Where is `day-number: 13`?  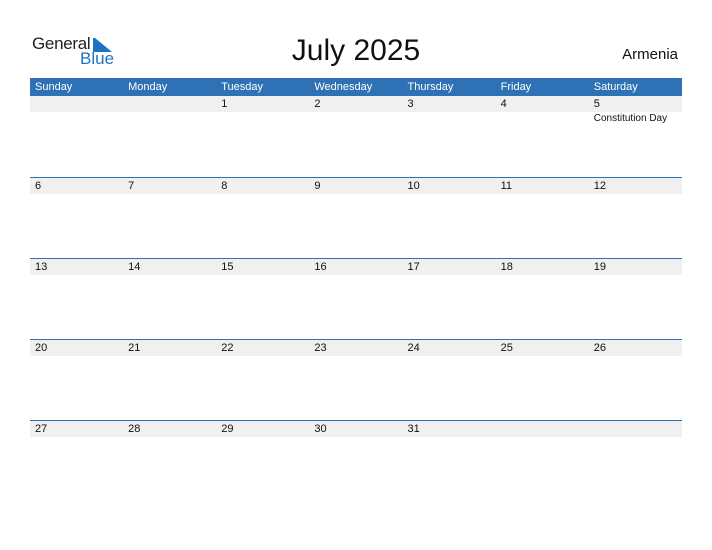 day-number: 13 is located at coordinates (76, 267).